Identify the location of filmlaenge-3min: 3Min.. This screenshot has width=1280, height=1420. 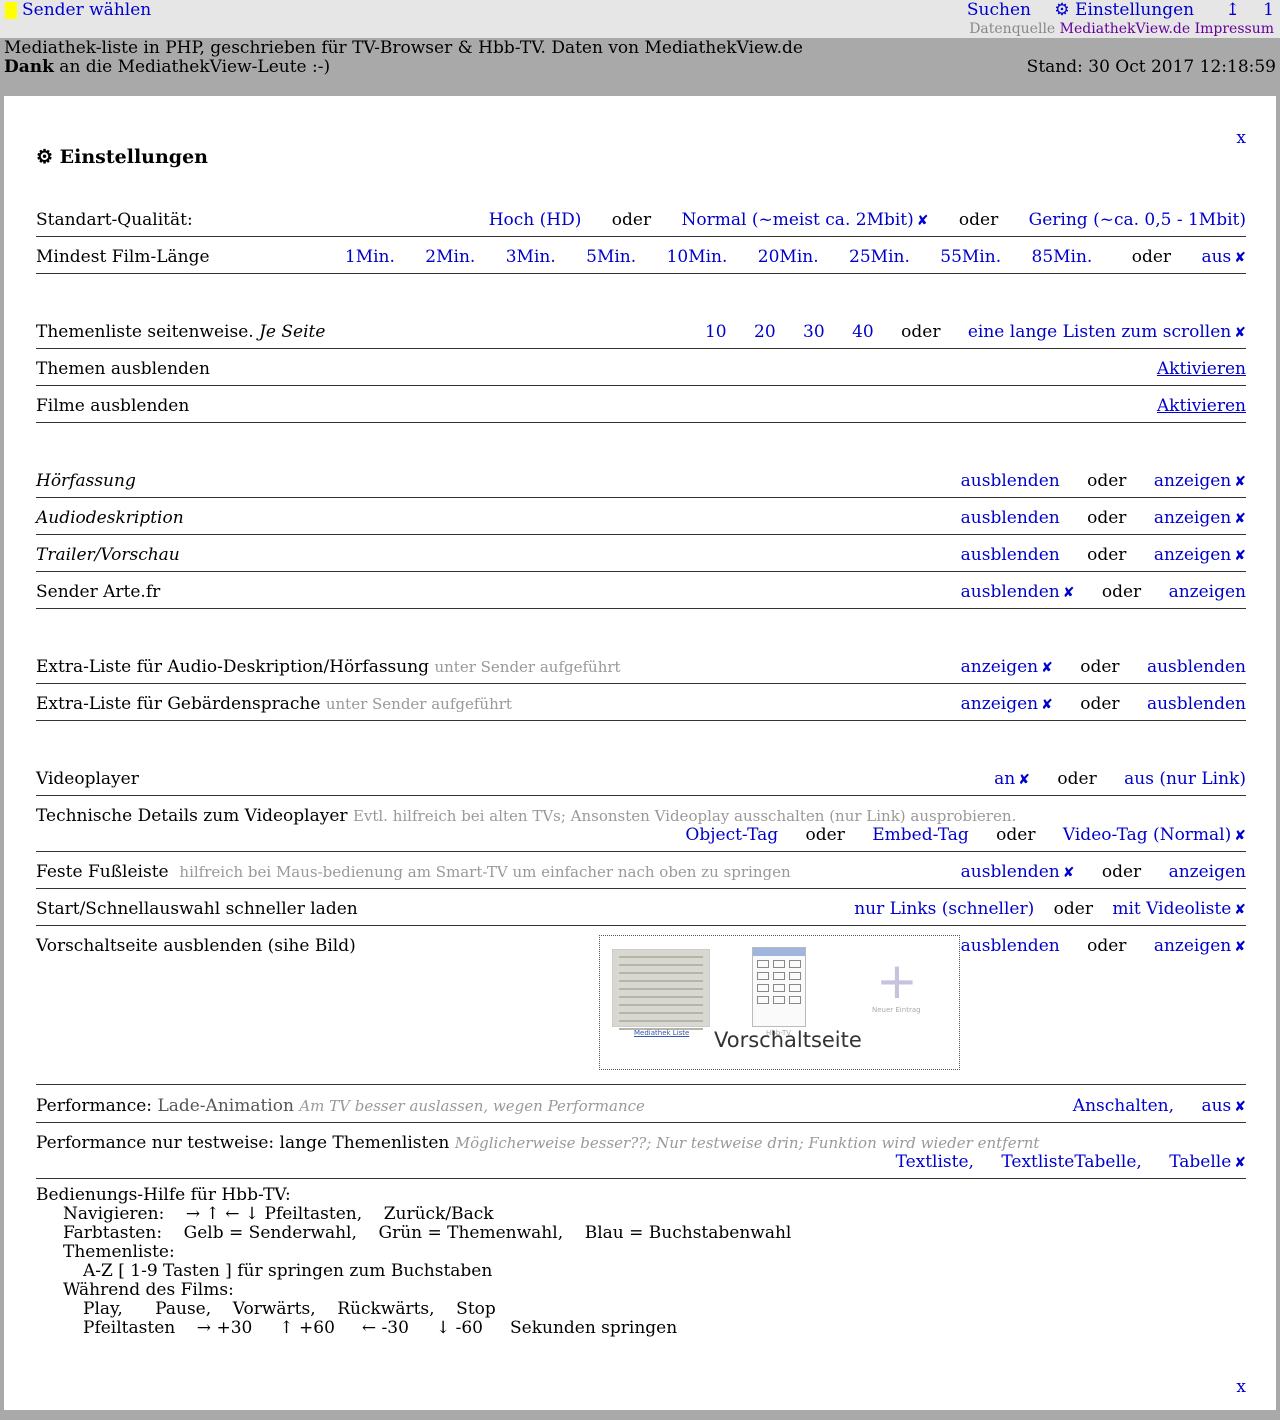
(531, 257).